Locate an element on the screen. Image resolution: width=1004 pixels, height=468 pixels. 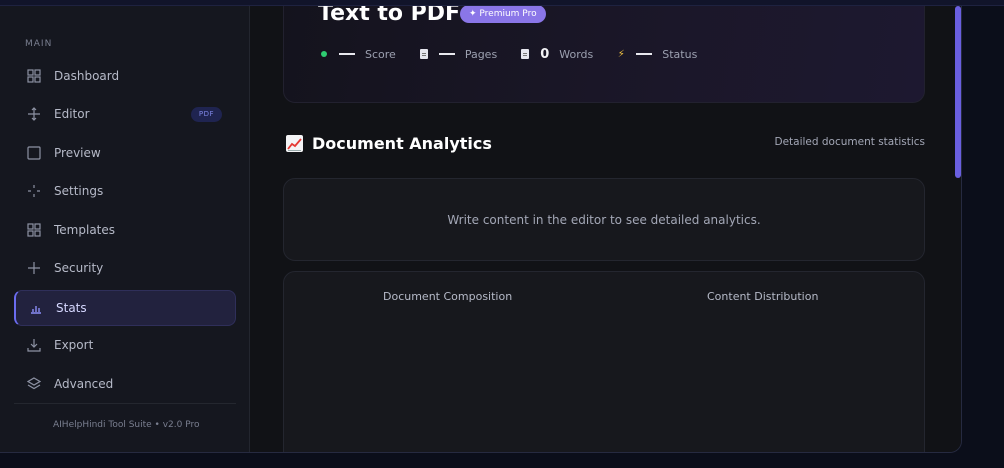
sidebar-item-editor: Editor PDF is located at coordinates (125, 114).